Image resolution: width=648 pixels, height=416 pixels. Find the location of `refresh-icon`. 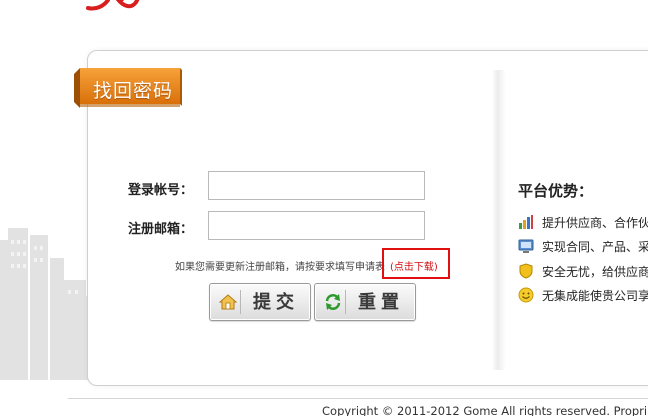

refresh-icon is located at coordinates (333, 302).